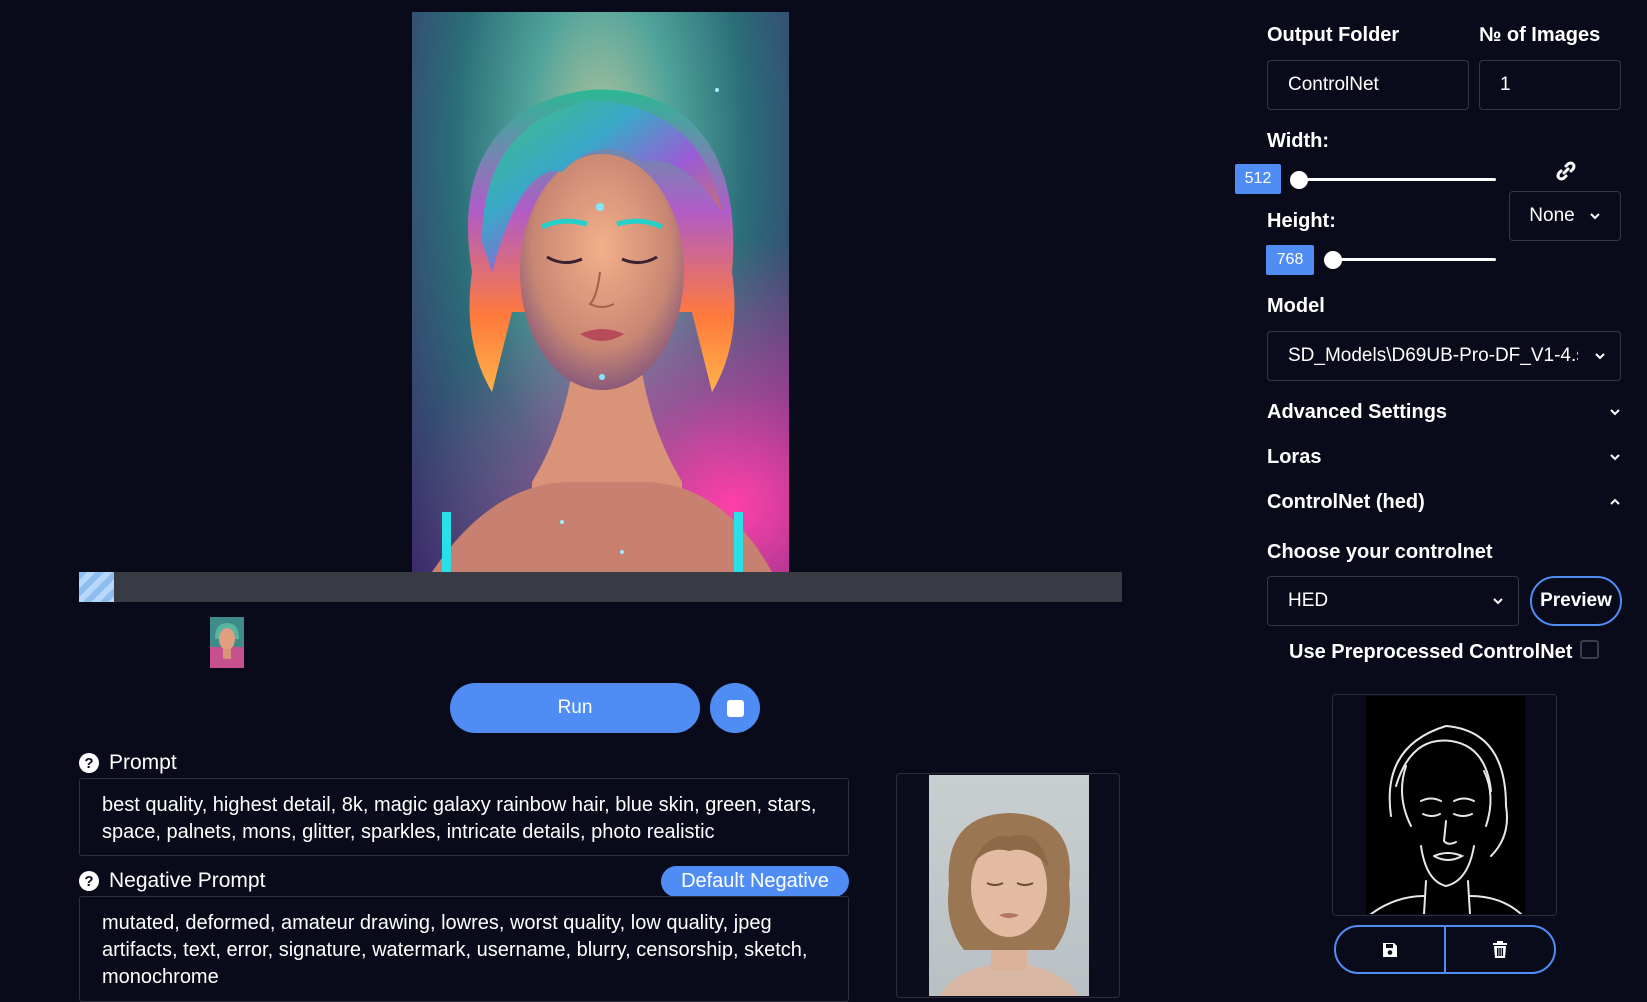 This screenshot has width=1647, height=1002. What do you see at coordinates (1009, 885) in the screenshot?
I see `input-image` at bounding box center [1009, 885].